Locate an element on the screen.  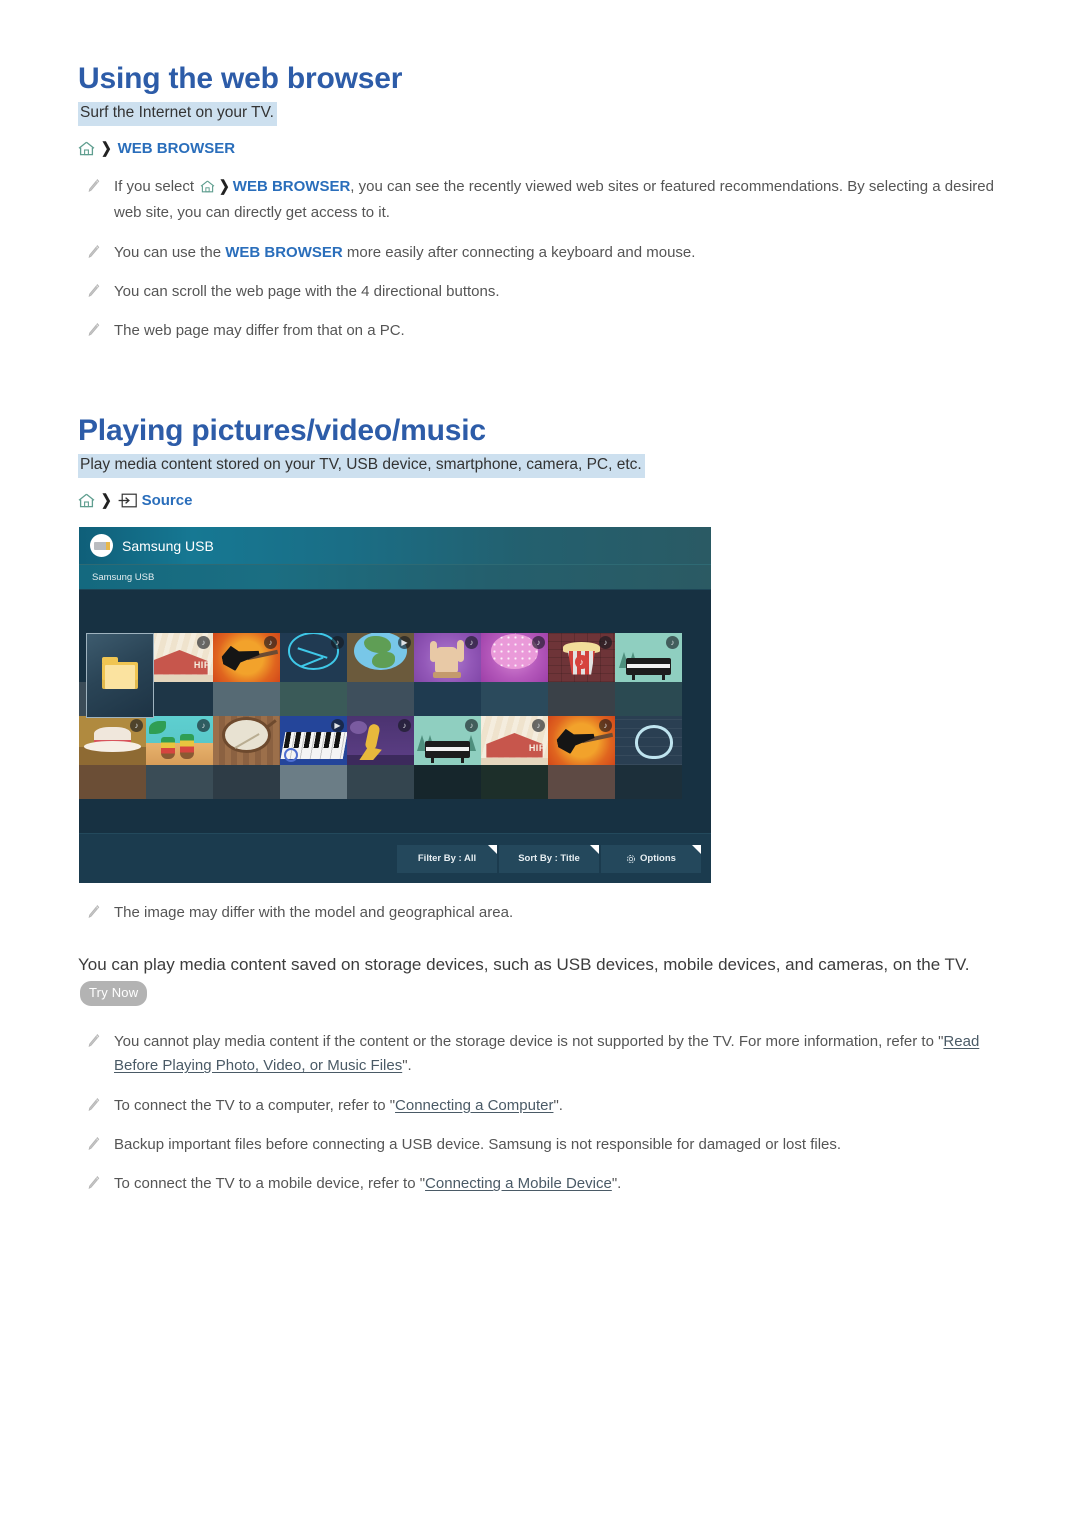
sort-by-button: Sort By : Title is located at coordinates (549, 858).